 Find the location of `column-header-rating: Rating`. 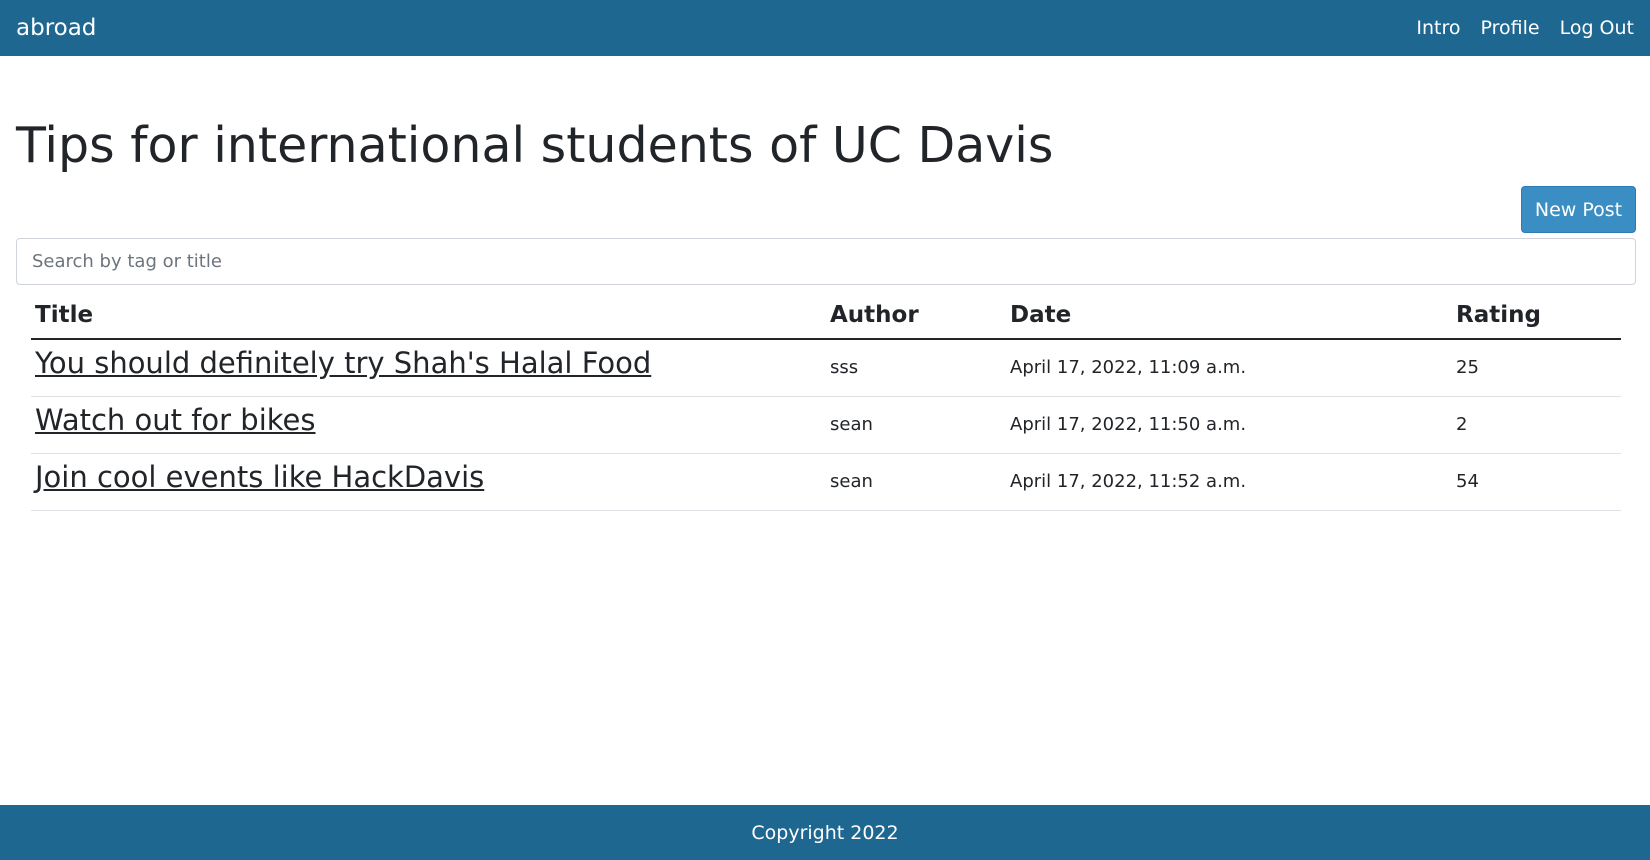

column-header-rating: Rating is located at coordinates (1536, 316).